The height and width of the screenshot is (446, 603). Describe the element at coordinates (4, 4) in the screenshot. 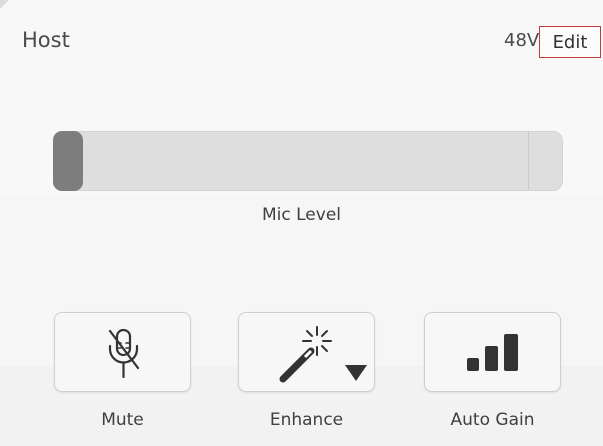

I see `corner-mark` at that location.